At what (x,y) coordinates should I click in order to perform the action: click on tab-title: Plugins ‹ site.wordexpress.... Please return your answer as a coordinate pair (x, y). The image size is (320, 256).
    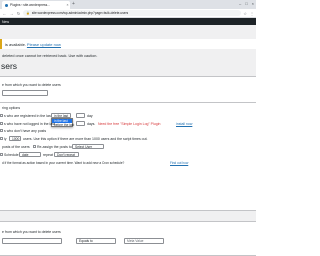
    Looking at the image, I should click on (30, 5).